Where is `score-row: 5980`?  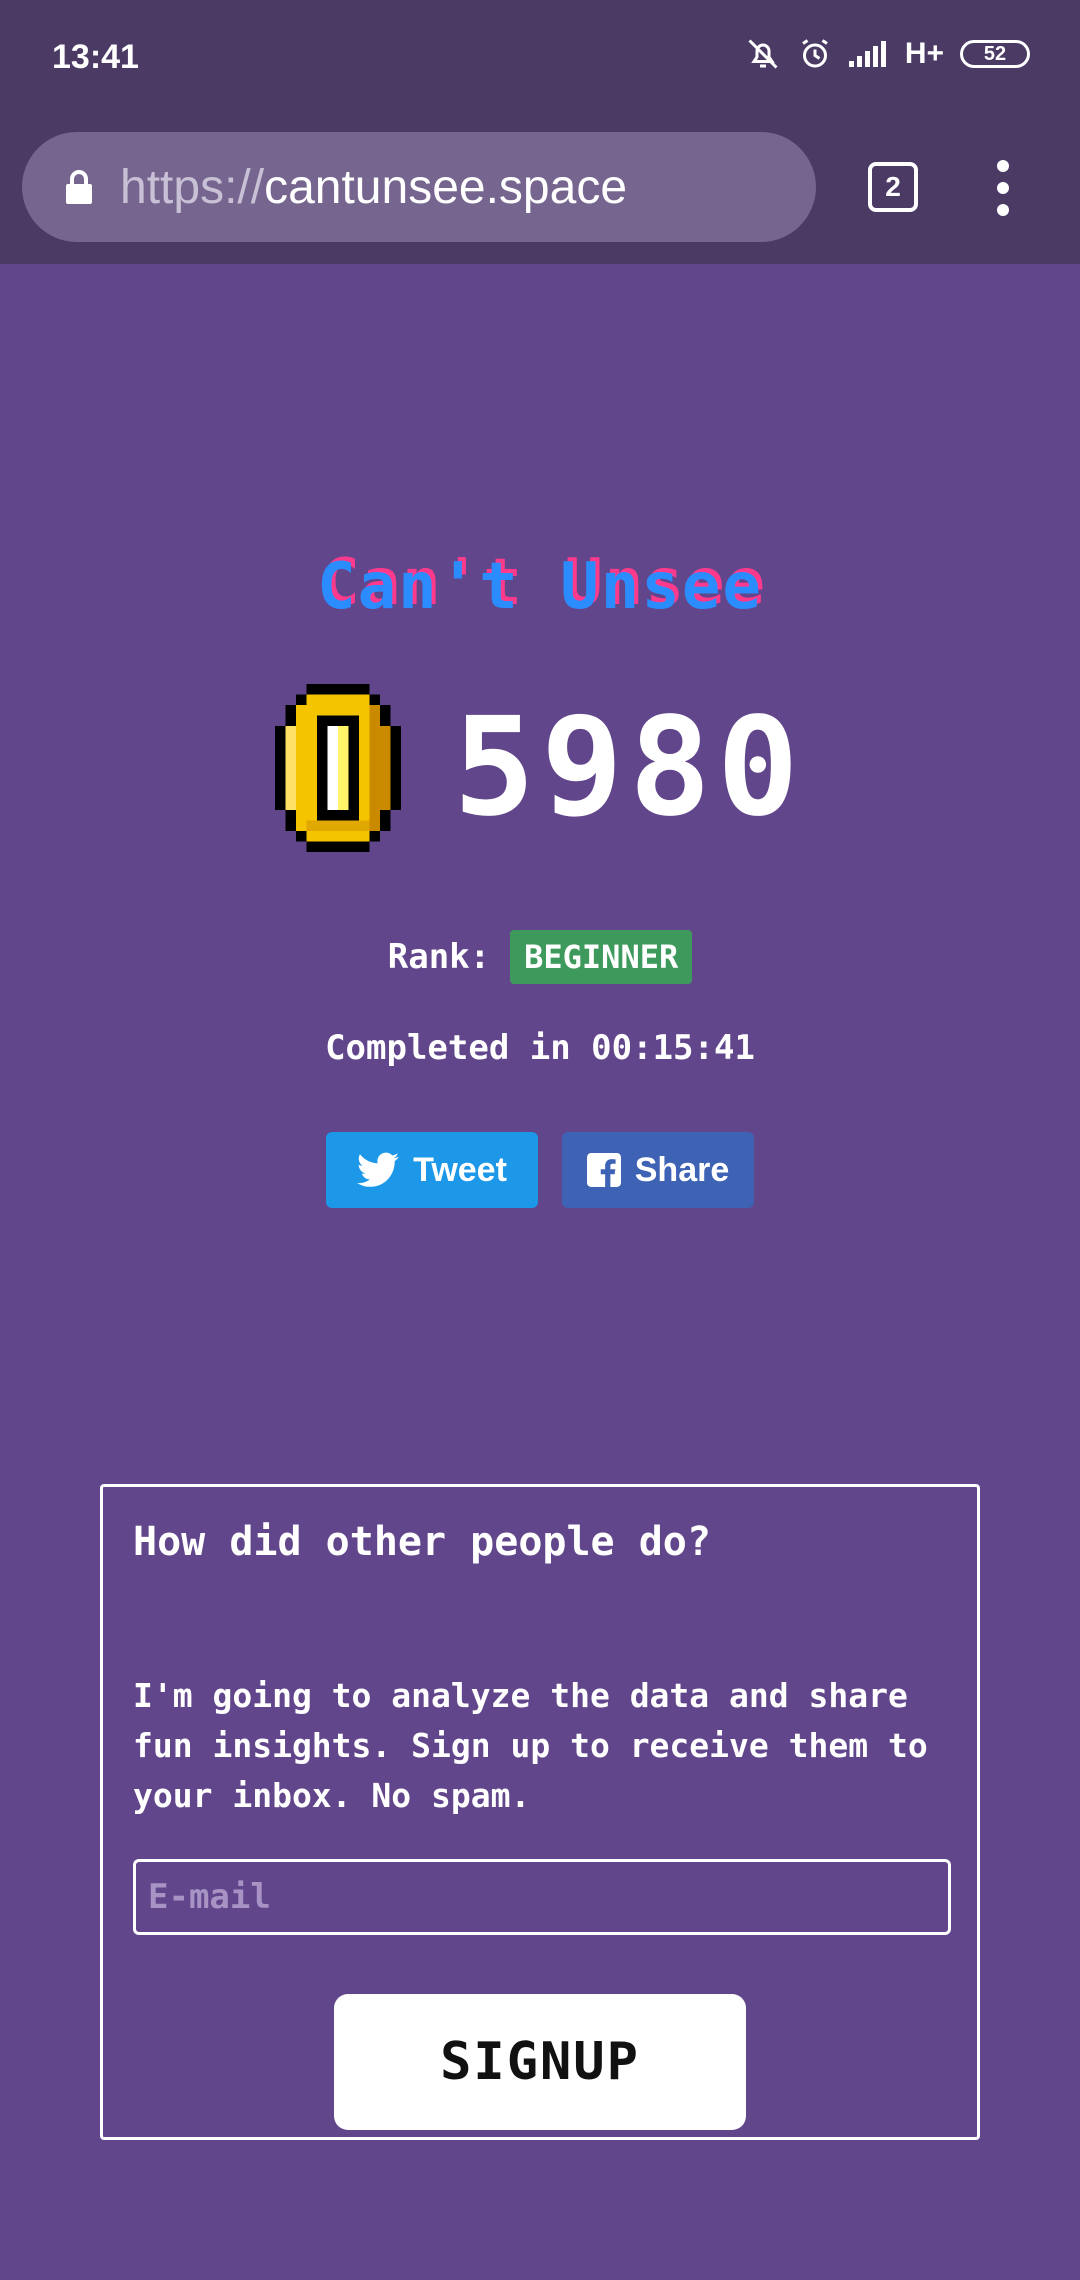 score-row: 5980 is located at coordinates (540, 768).